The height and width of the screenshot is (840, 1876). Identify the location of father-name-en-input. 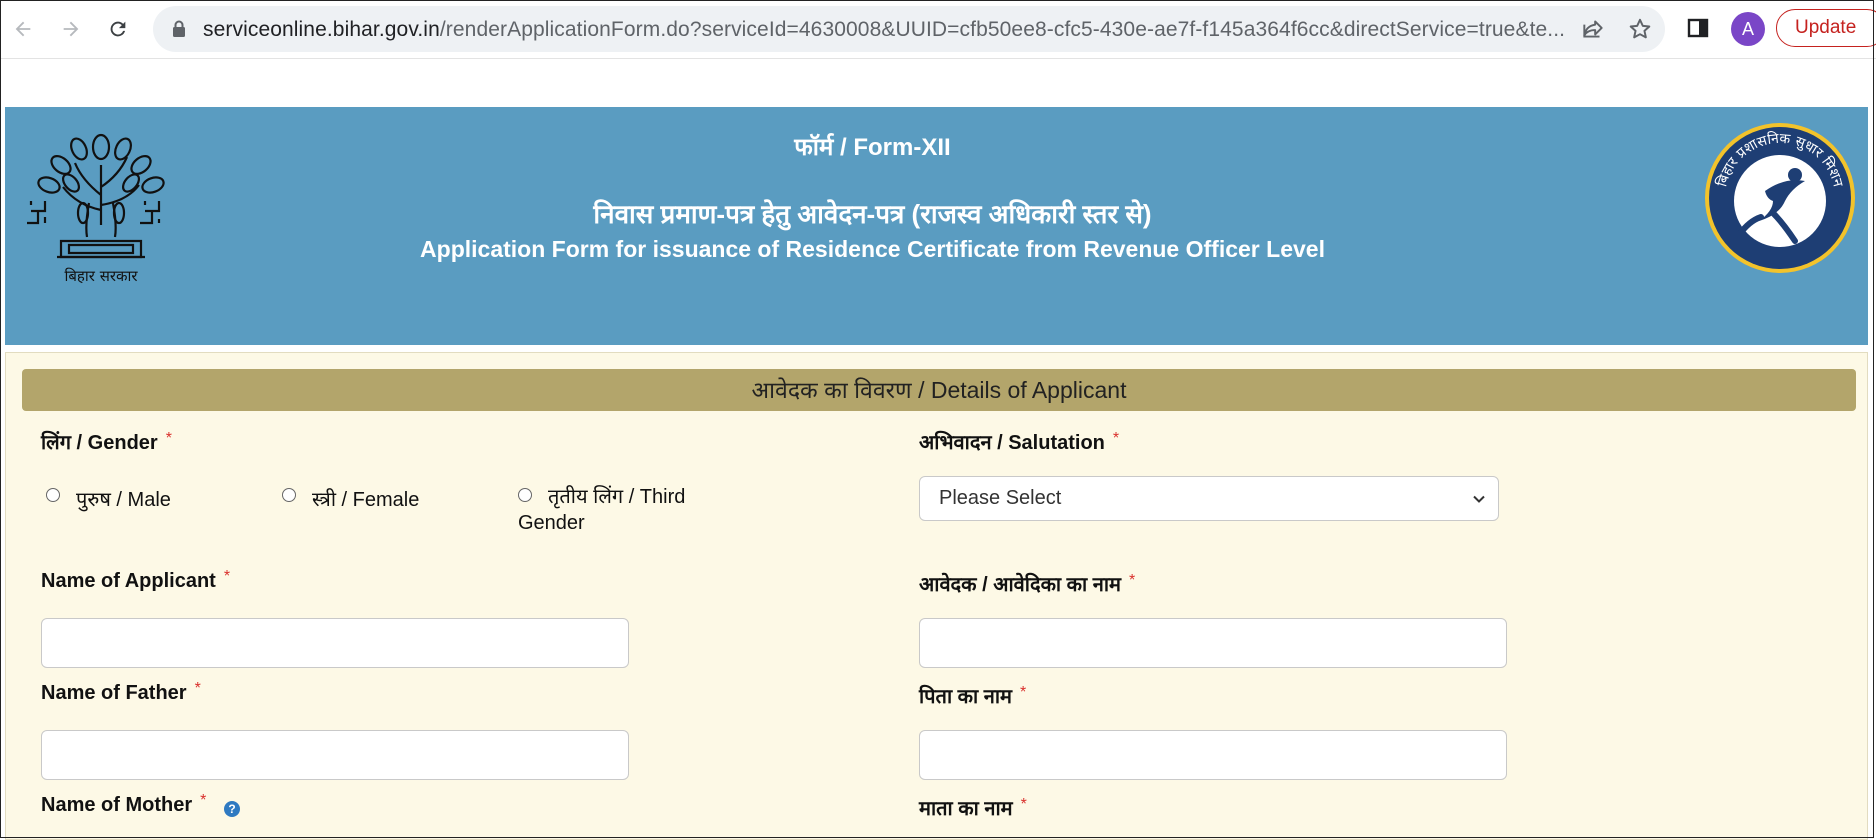
(335, 755).